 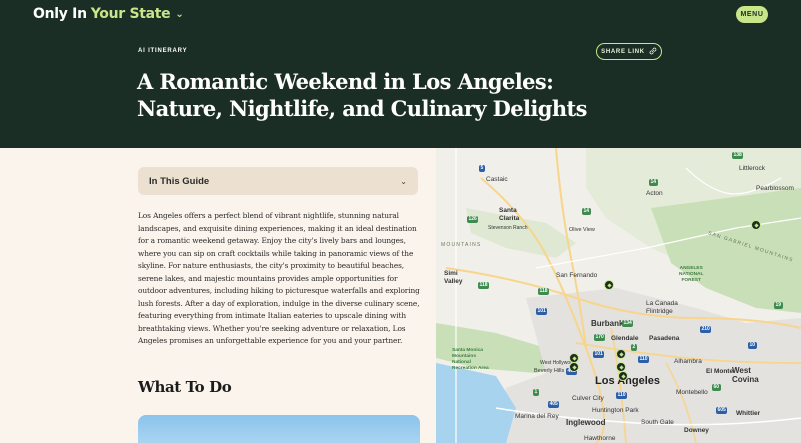 What do you see at coordinates (691, 274) in the screenshot?
I see `map-label-angeles-forest: ANGELES NATIONAL FOREST` at bounding box center [691, 274].